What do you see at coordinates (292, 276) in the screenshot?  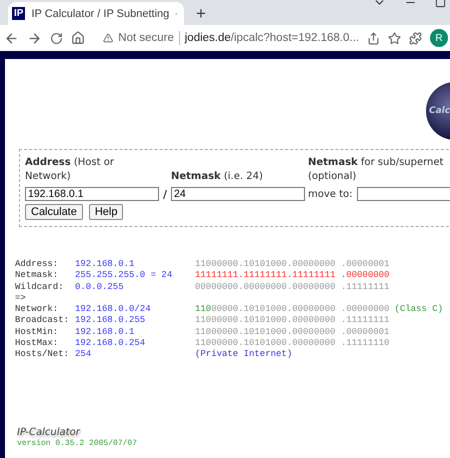 I see `binary-value: 11111111.11111111.11111111 .00000000` at bounding box center [292, 276].